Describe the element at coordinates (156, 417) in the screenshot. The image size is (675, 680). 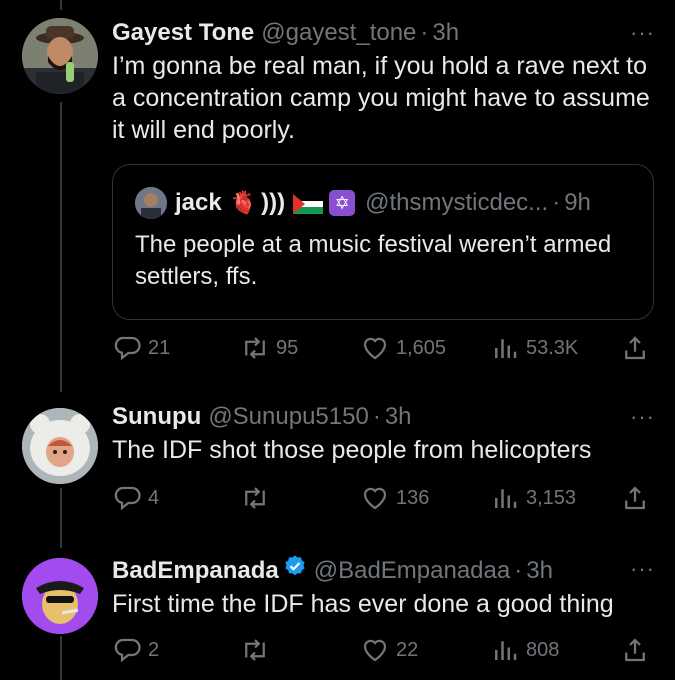
I see `display-name: Sunupu` at that location.